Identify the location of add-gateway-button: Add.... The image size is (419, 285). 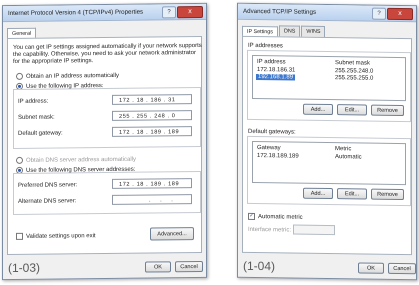
(318, 193).